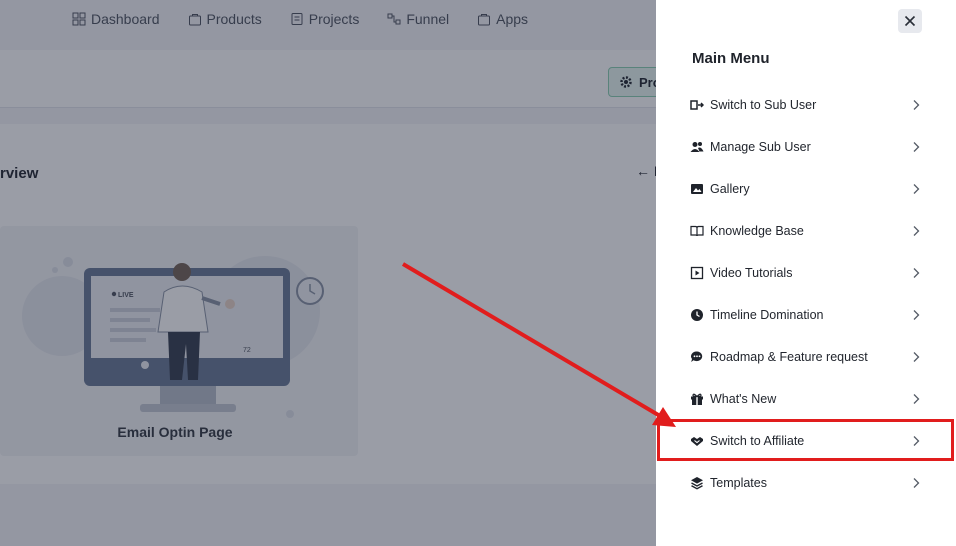 The width and height of the screenshot is (956, 546). Describe the element at coordinates (538, 344) in the screenshot. I see `annotation-arrow` at that location.